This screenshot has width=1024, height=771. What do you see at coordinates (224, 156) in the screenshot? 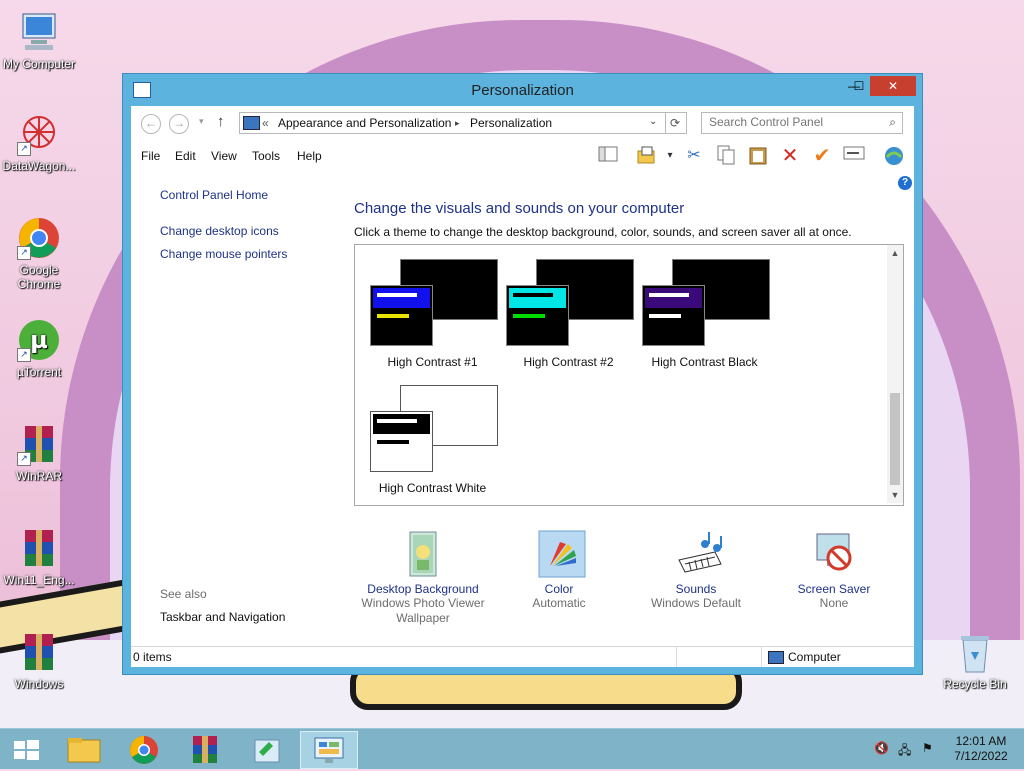
I see `menu-view: View` at bounding box center [224, 156].